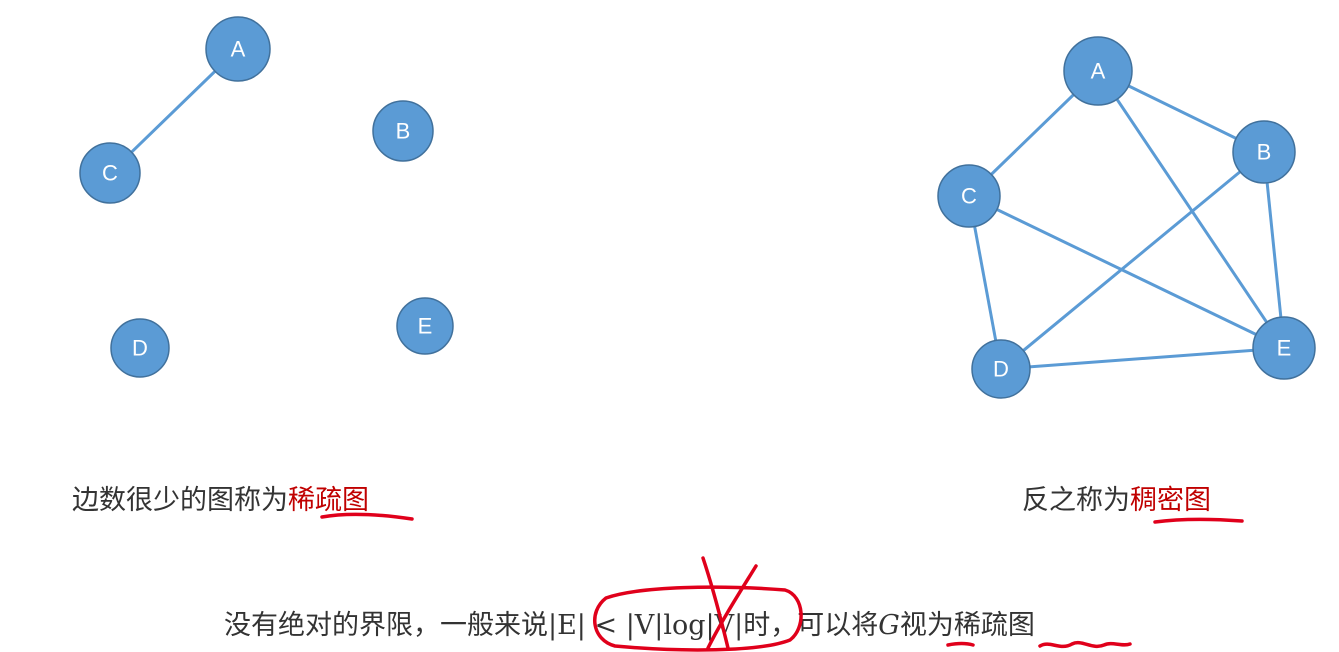 The image size is (1339, 652). Describe the element at coordinates (889, 625) in the screenshot. I see `rule-variable-g: G` at that location.